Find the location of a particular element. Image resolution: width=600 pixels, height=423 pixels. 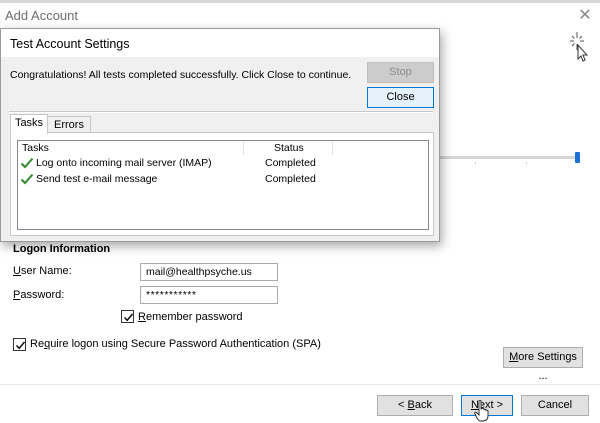

close-icon: ✕ is located at coordinates (585, 15).